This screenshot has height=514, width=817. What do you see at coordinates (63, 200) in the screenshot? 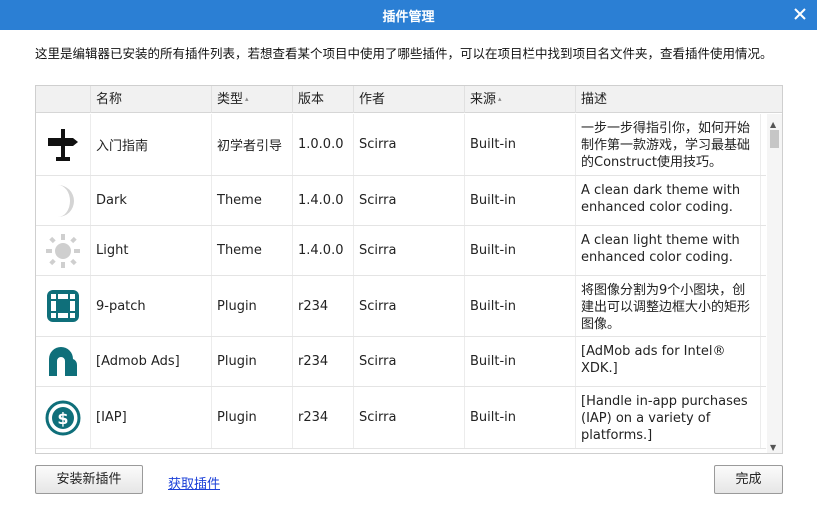
I see `moon-icon` at bounding box center [63, 200].